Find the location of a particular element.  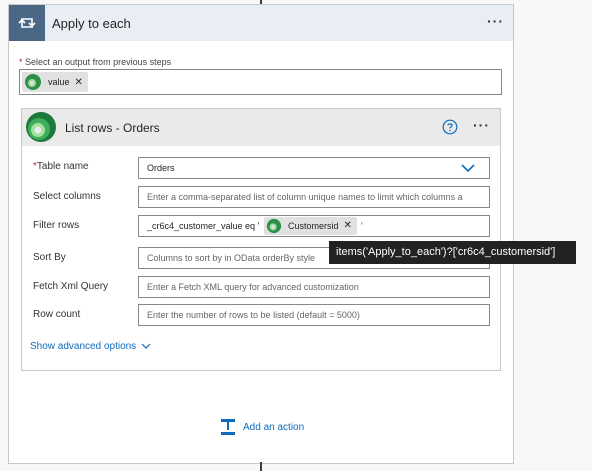

table-name-label-text: Table name is located at coordinates (62, 166).